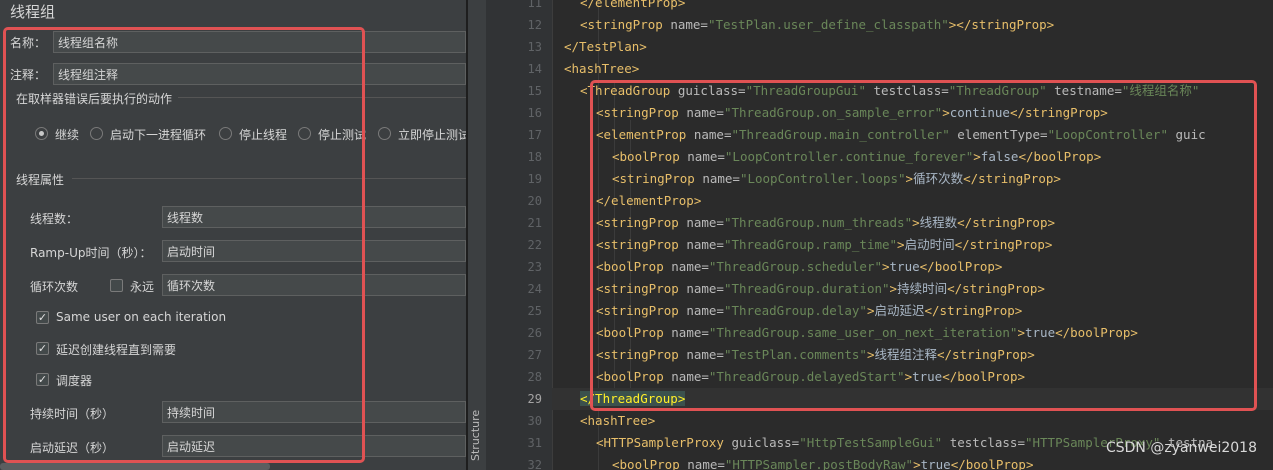 The height and width of the screenshot is (470, 1273). I want to click on code-line: </TestPlan>, so click(605, 47).